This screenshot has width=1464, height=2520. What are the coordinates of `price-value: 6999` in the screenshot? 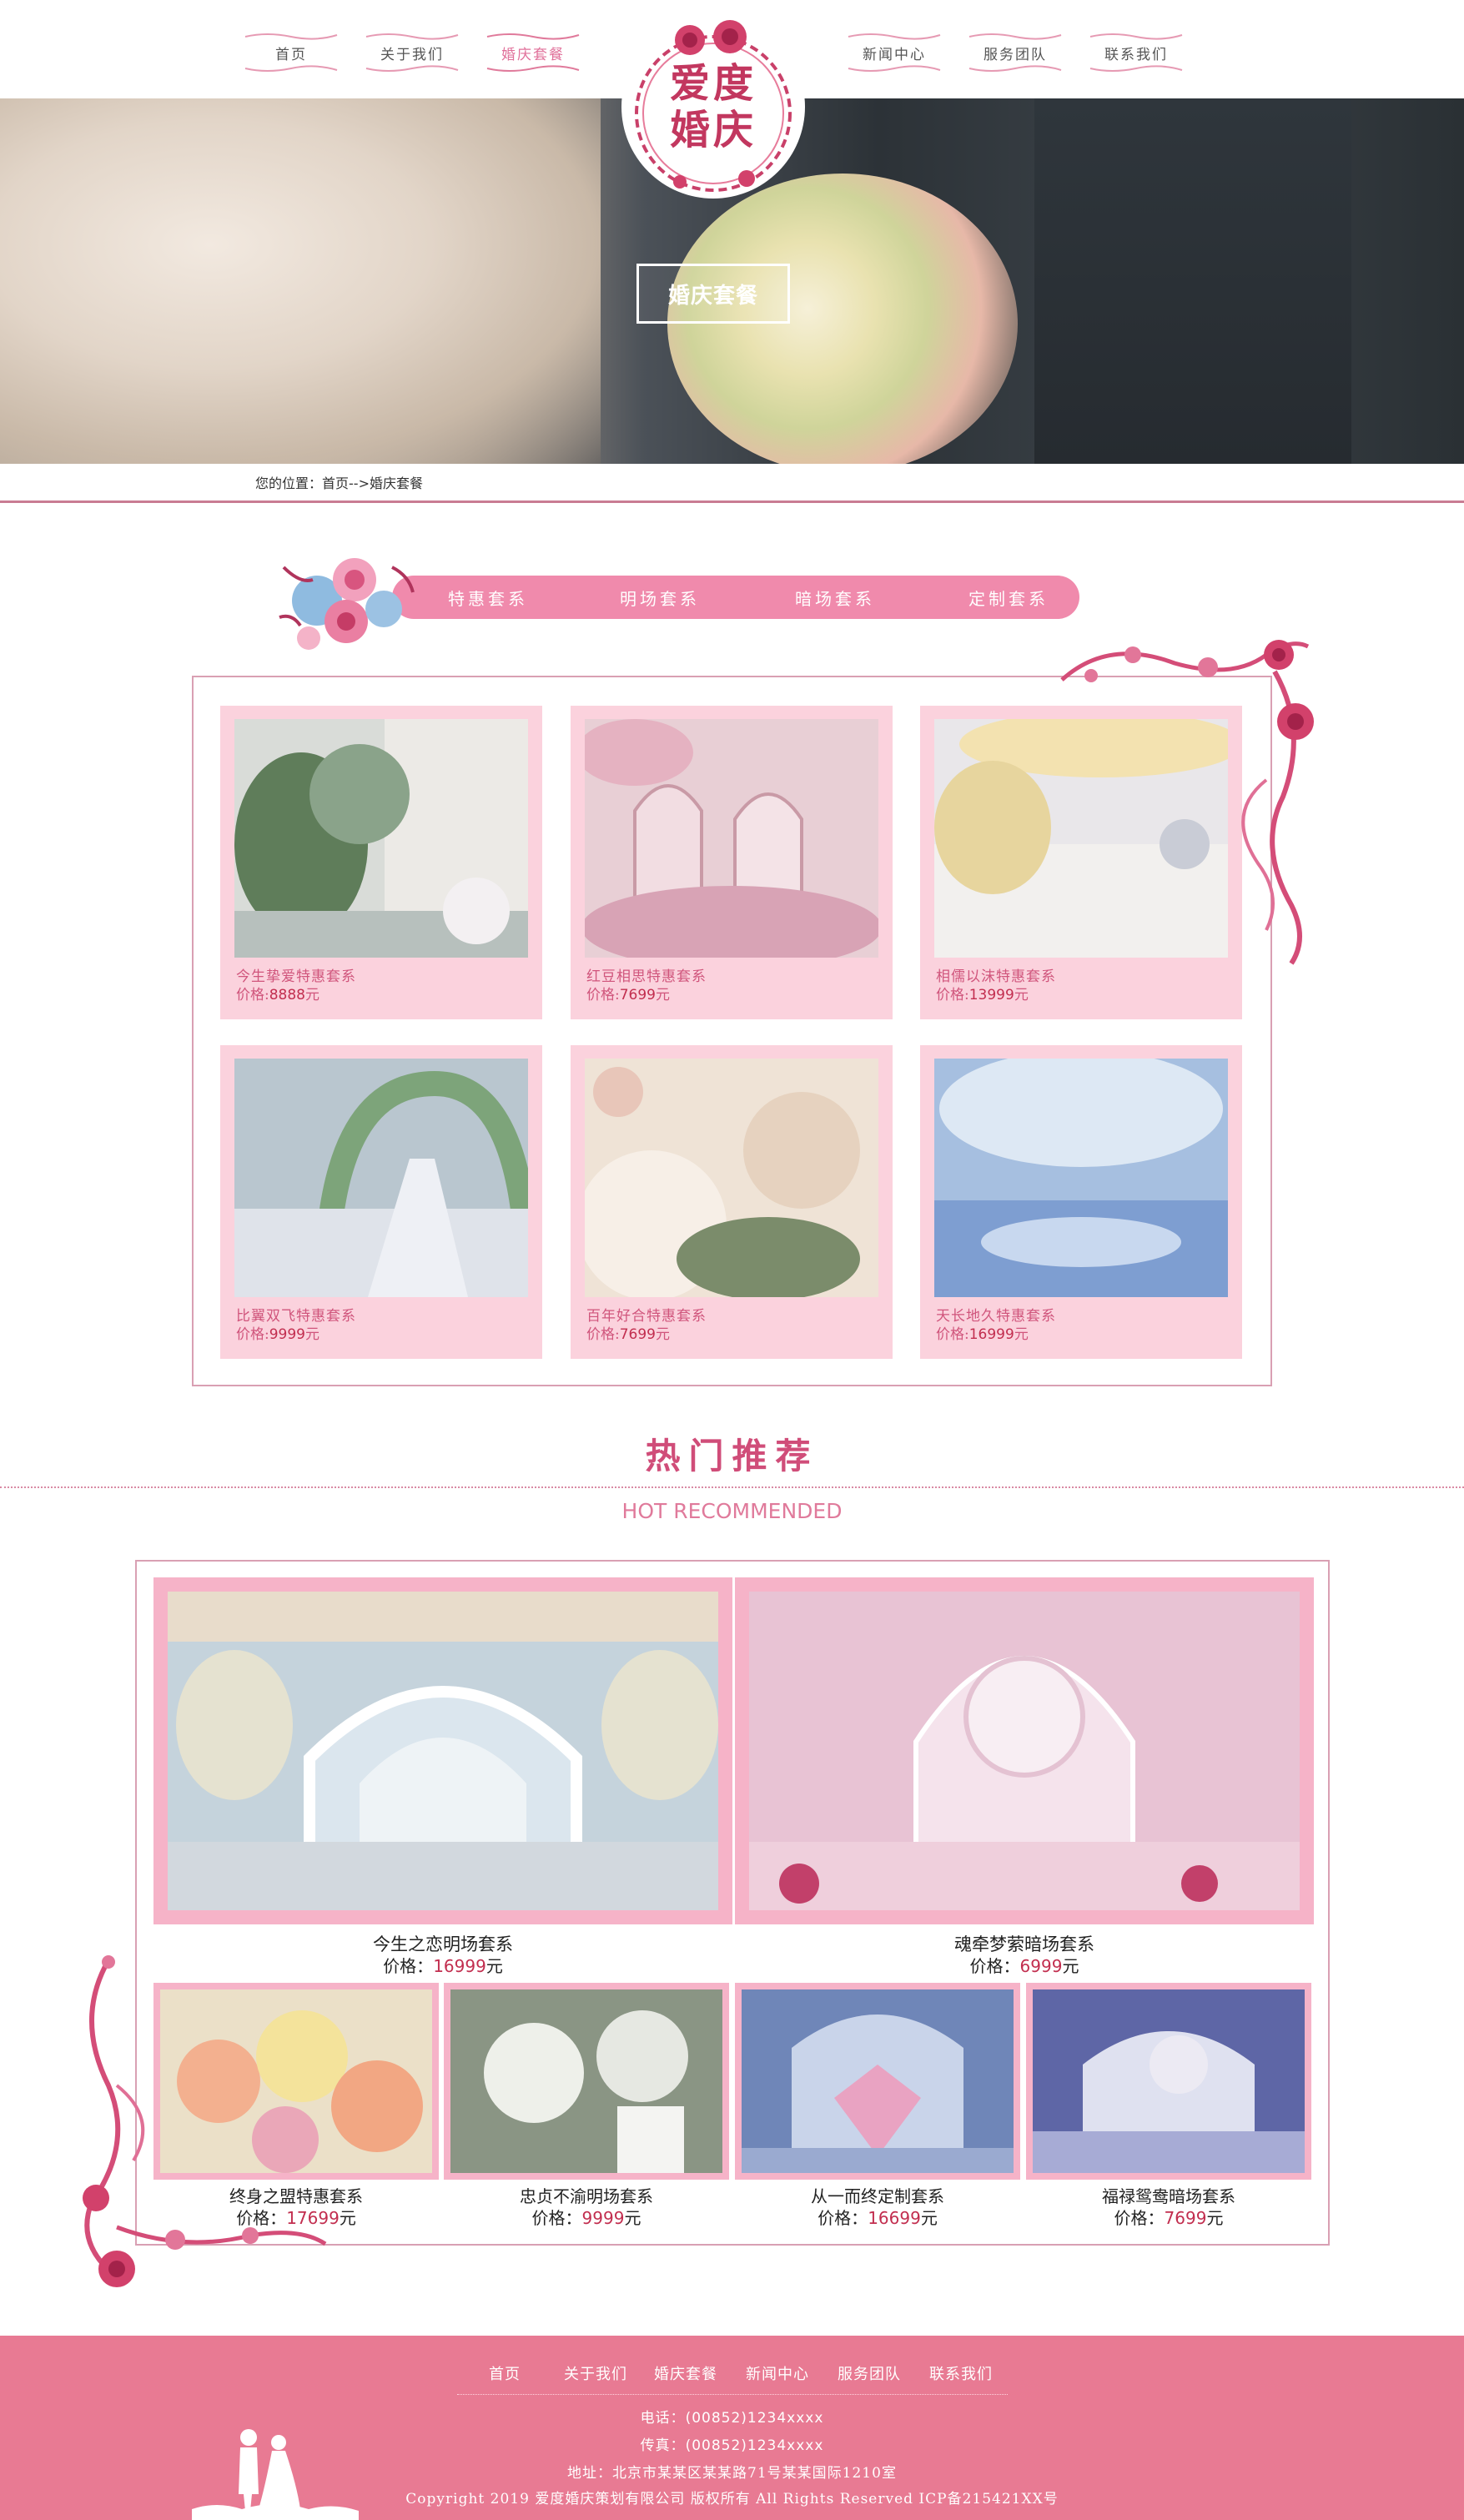 It's located at (1041, 1966).